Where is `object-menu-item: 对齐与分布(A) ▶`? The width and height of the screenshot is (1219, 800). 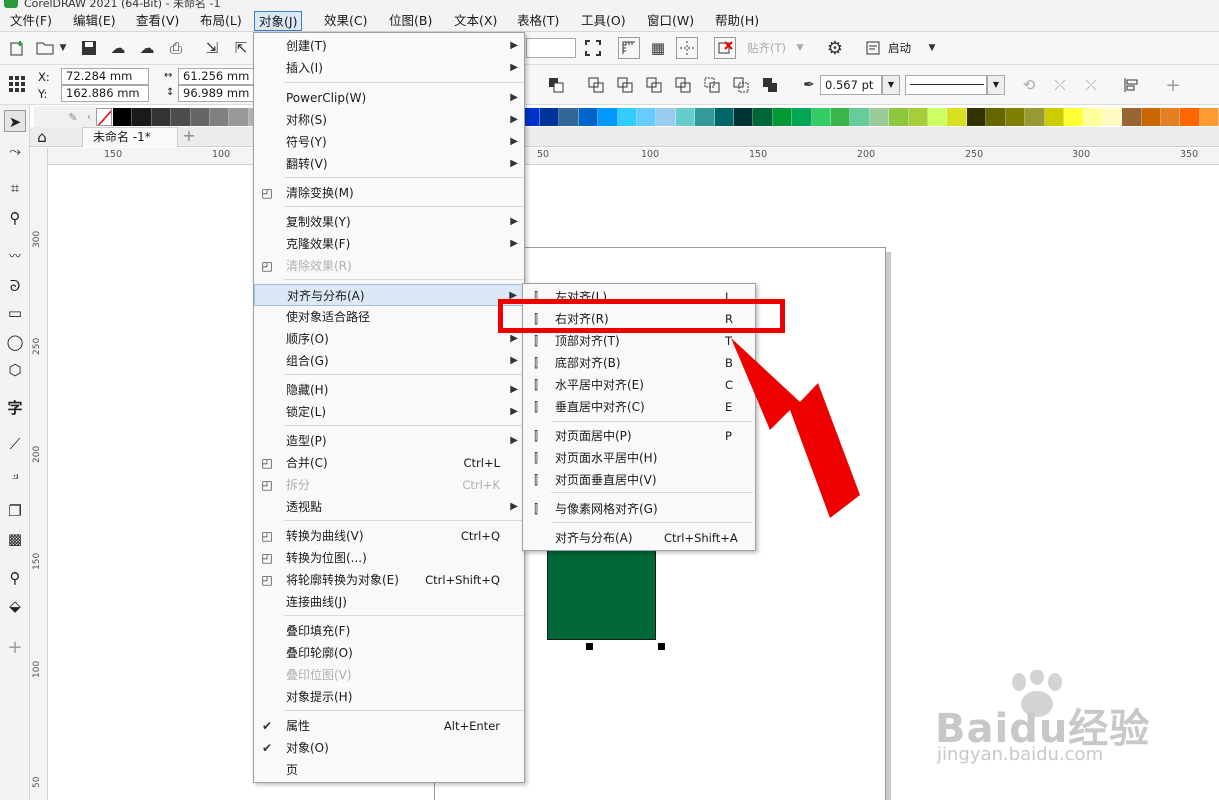
object-menu-item: 对齐与分布(A) ▶ is located at coordinates (389, 295).